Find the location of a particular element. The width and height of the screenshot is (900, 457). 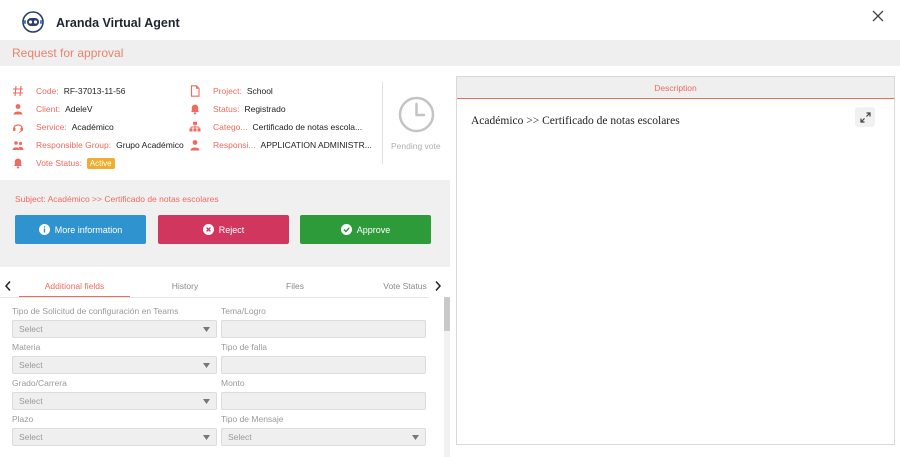

app-header: Aranda Virtual Agent is located at coordinates (450, 20).